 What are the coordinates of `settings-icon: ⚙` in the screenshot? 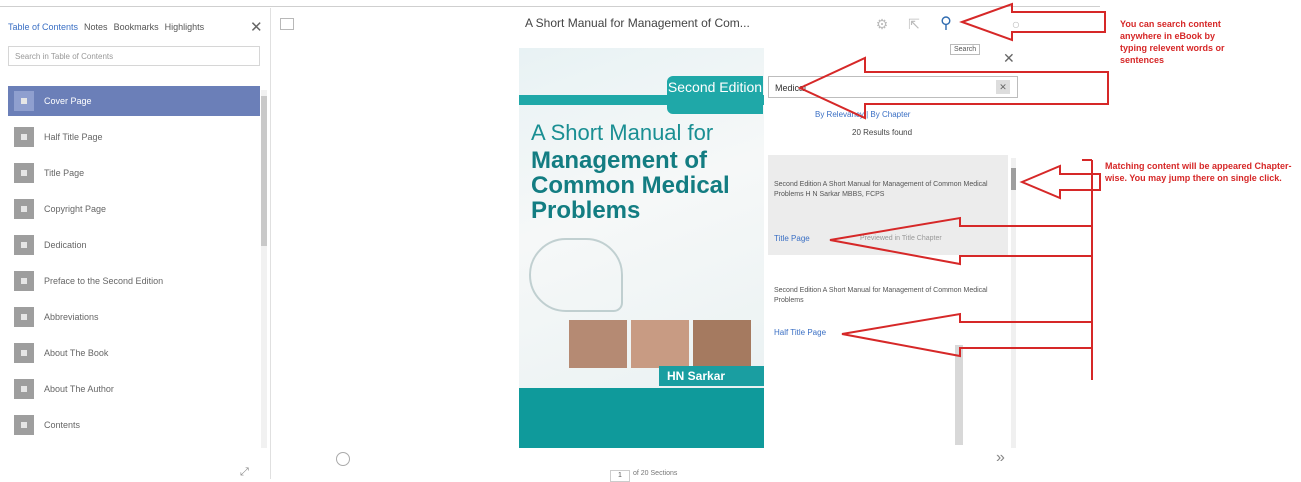 It's located at (882, 24).